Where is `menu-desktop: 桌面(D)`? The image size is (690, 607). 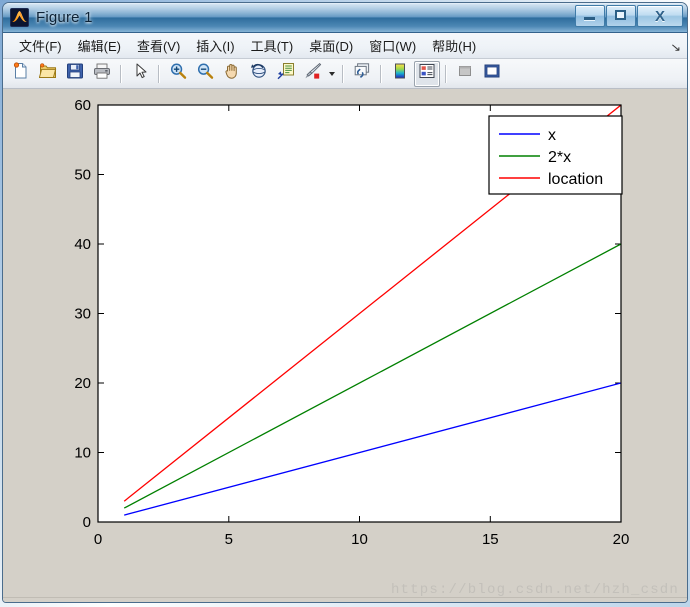 menu-desktop: 桌面(D) is located at coordinates (331, 45).